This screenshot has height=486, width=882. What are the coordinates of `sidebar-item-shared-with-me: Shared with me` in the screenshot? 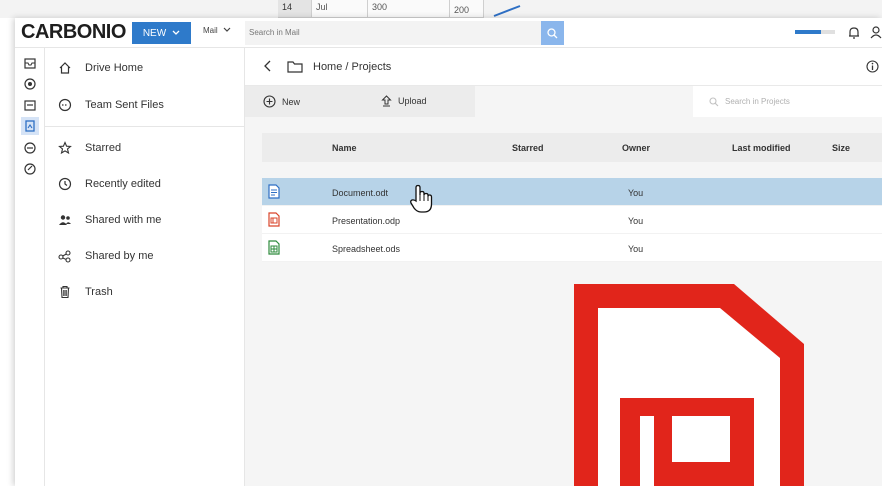 It's located at (145, 220).